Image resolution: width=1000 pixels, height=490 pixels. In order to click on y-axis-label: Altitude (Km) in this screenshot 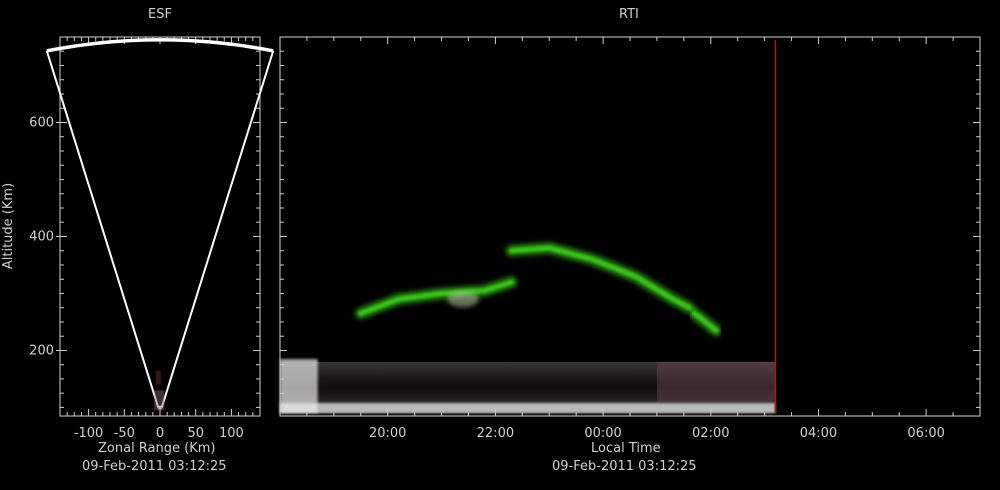, I will do `click(8, 226)`.